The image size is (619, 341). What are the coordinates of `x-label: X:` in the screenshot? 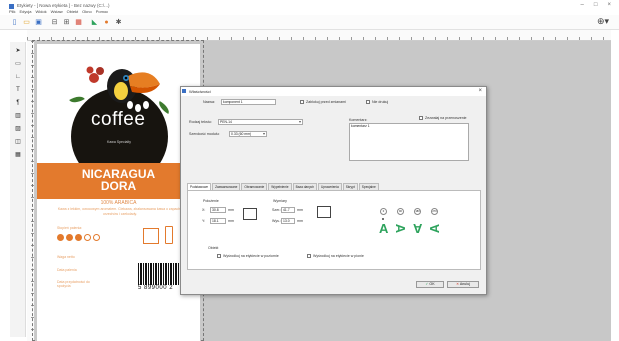 It's located at (204, 210).